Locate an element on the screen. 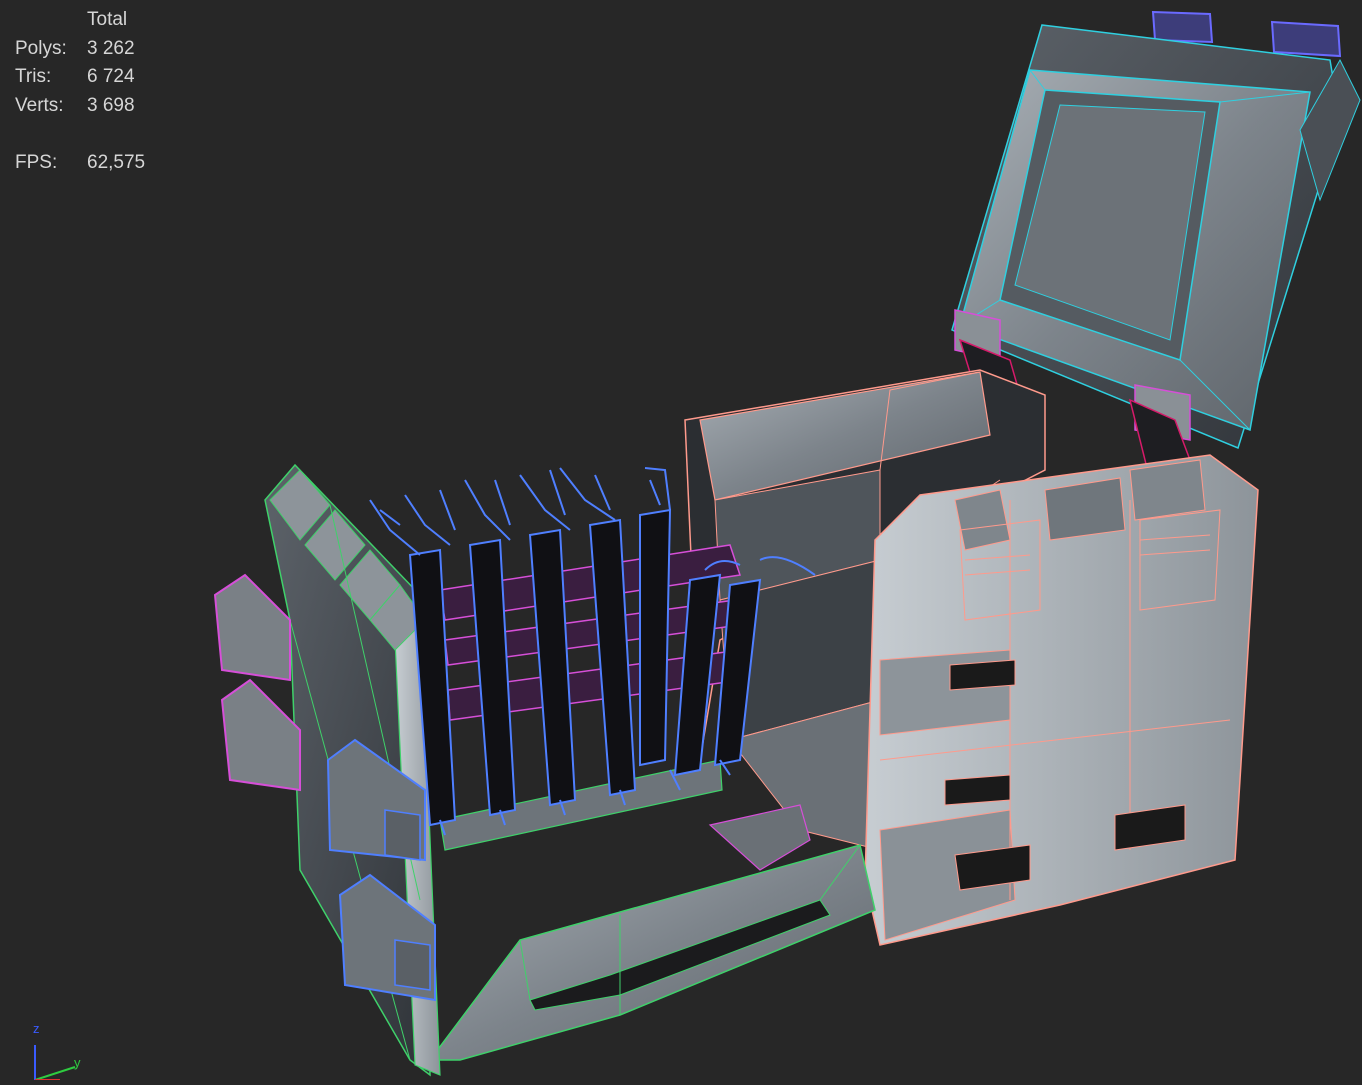 This screenshot has height=1085, width=1362. stats-value: 3 698 is located at coordinates (111, 105).